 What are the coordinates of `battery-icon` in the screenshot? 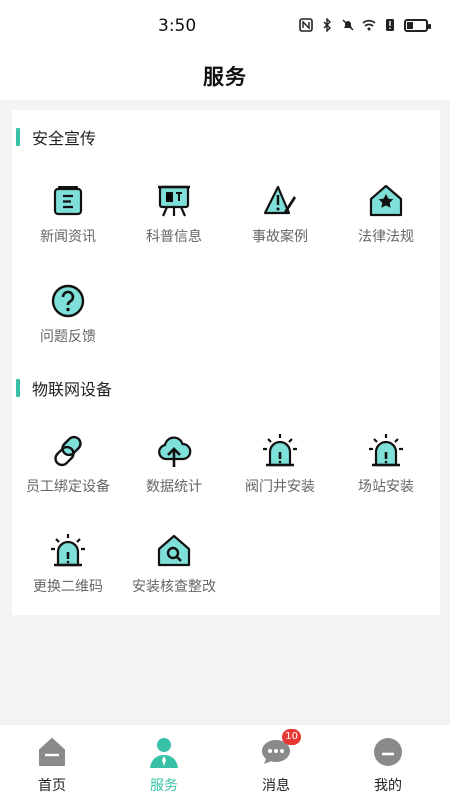 It's located at (417, 25).